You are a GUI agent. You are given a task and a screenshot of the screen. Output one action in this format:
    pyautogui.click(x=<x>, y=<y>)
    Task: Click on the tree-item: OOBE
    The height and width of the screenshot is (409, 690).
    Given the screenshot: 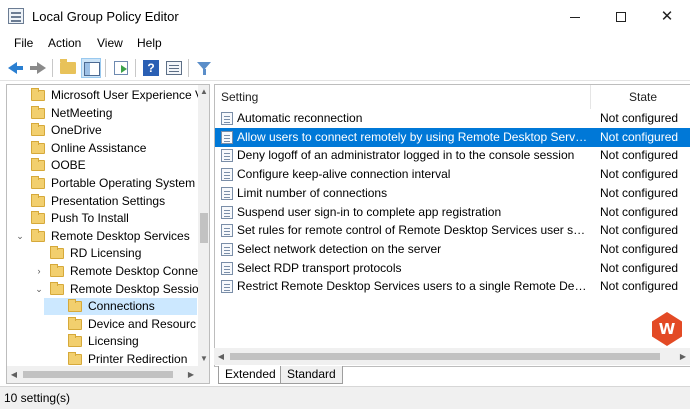 What is the action you would take?
    pyautogui.click(x=102, y=165)
    